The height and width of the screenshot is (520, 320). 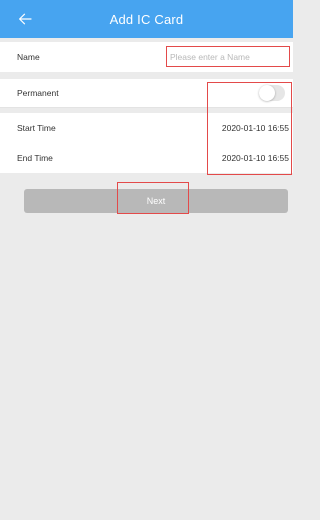 I want to click on arrow-left-icon, so click(x=25, y=19).